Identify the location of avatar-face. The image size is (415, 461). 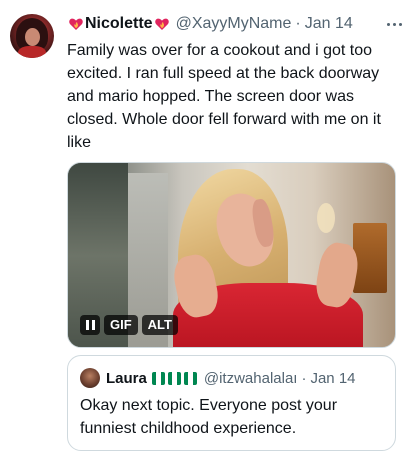
(32, 37).